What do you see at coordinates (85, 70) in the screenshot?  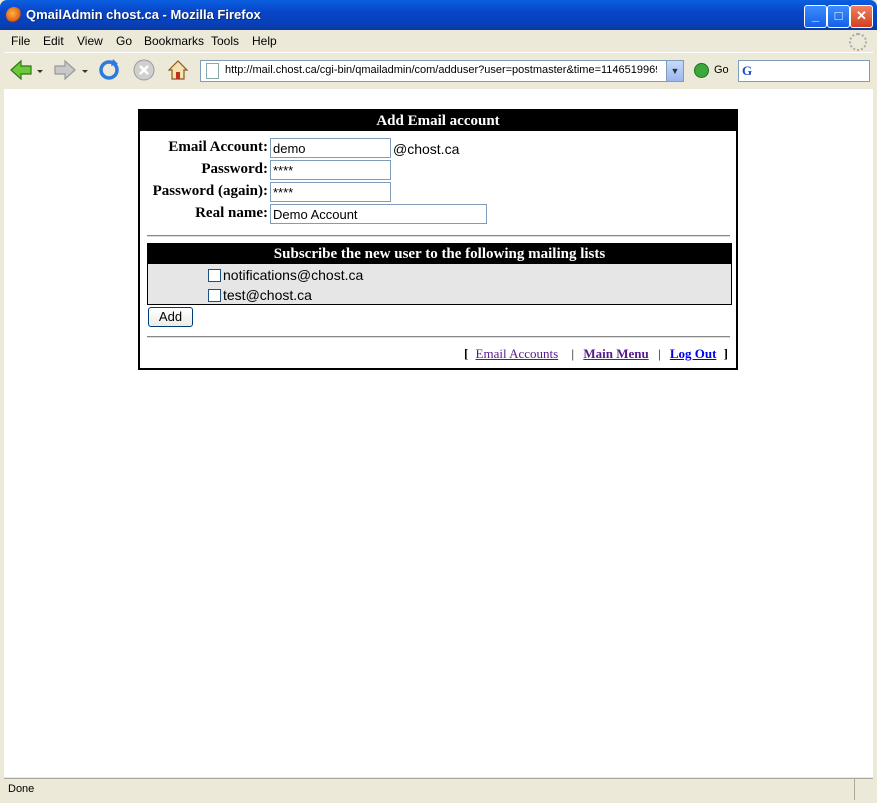 I see `forward-dropdown-icon` at bounding box center [85, 70].